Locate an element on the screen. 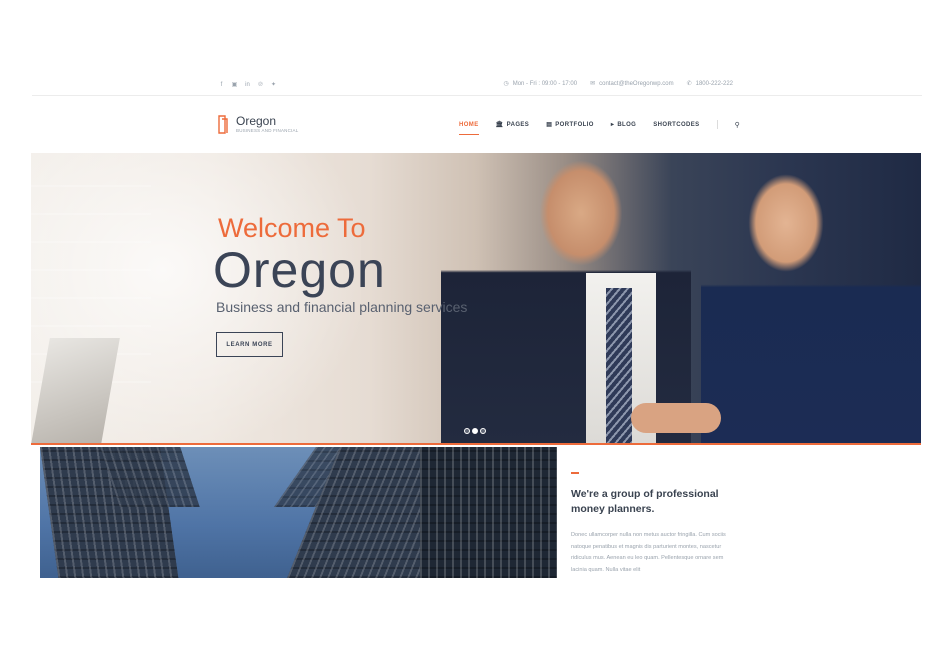 This screenshot has height=655, width=952. learn-more-button: LEARN MORE is located at coordinates (249, 344).